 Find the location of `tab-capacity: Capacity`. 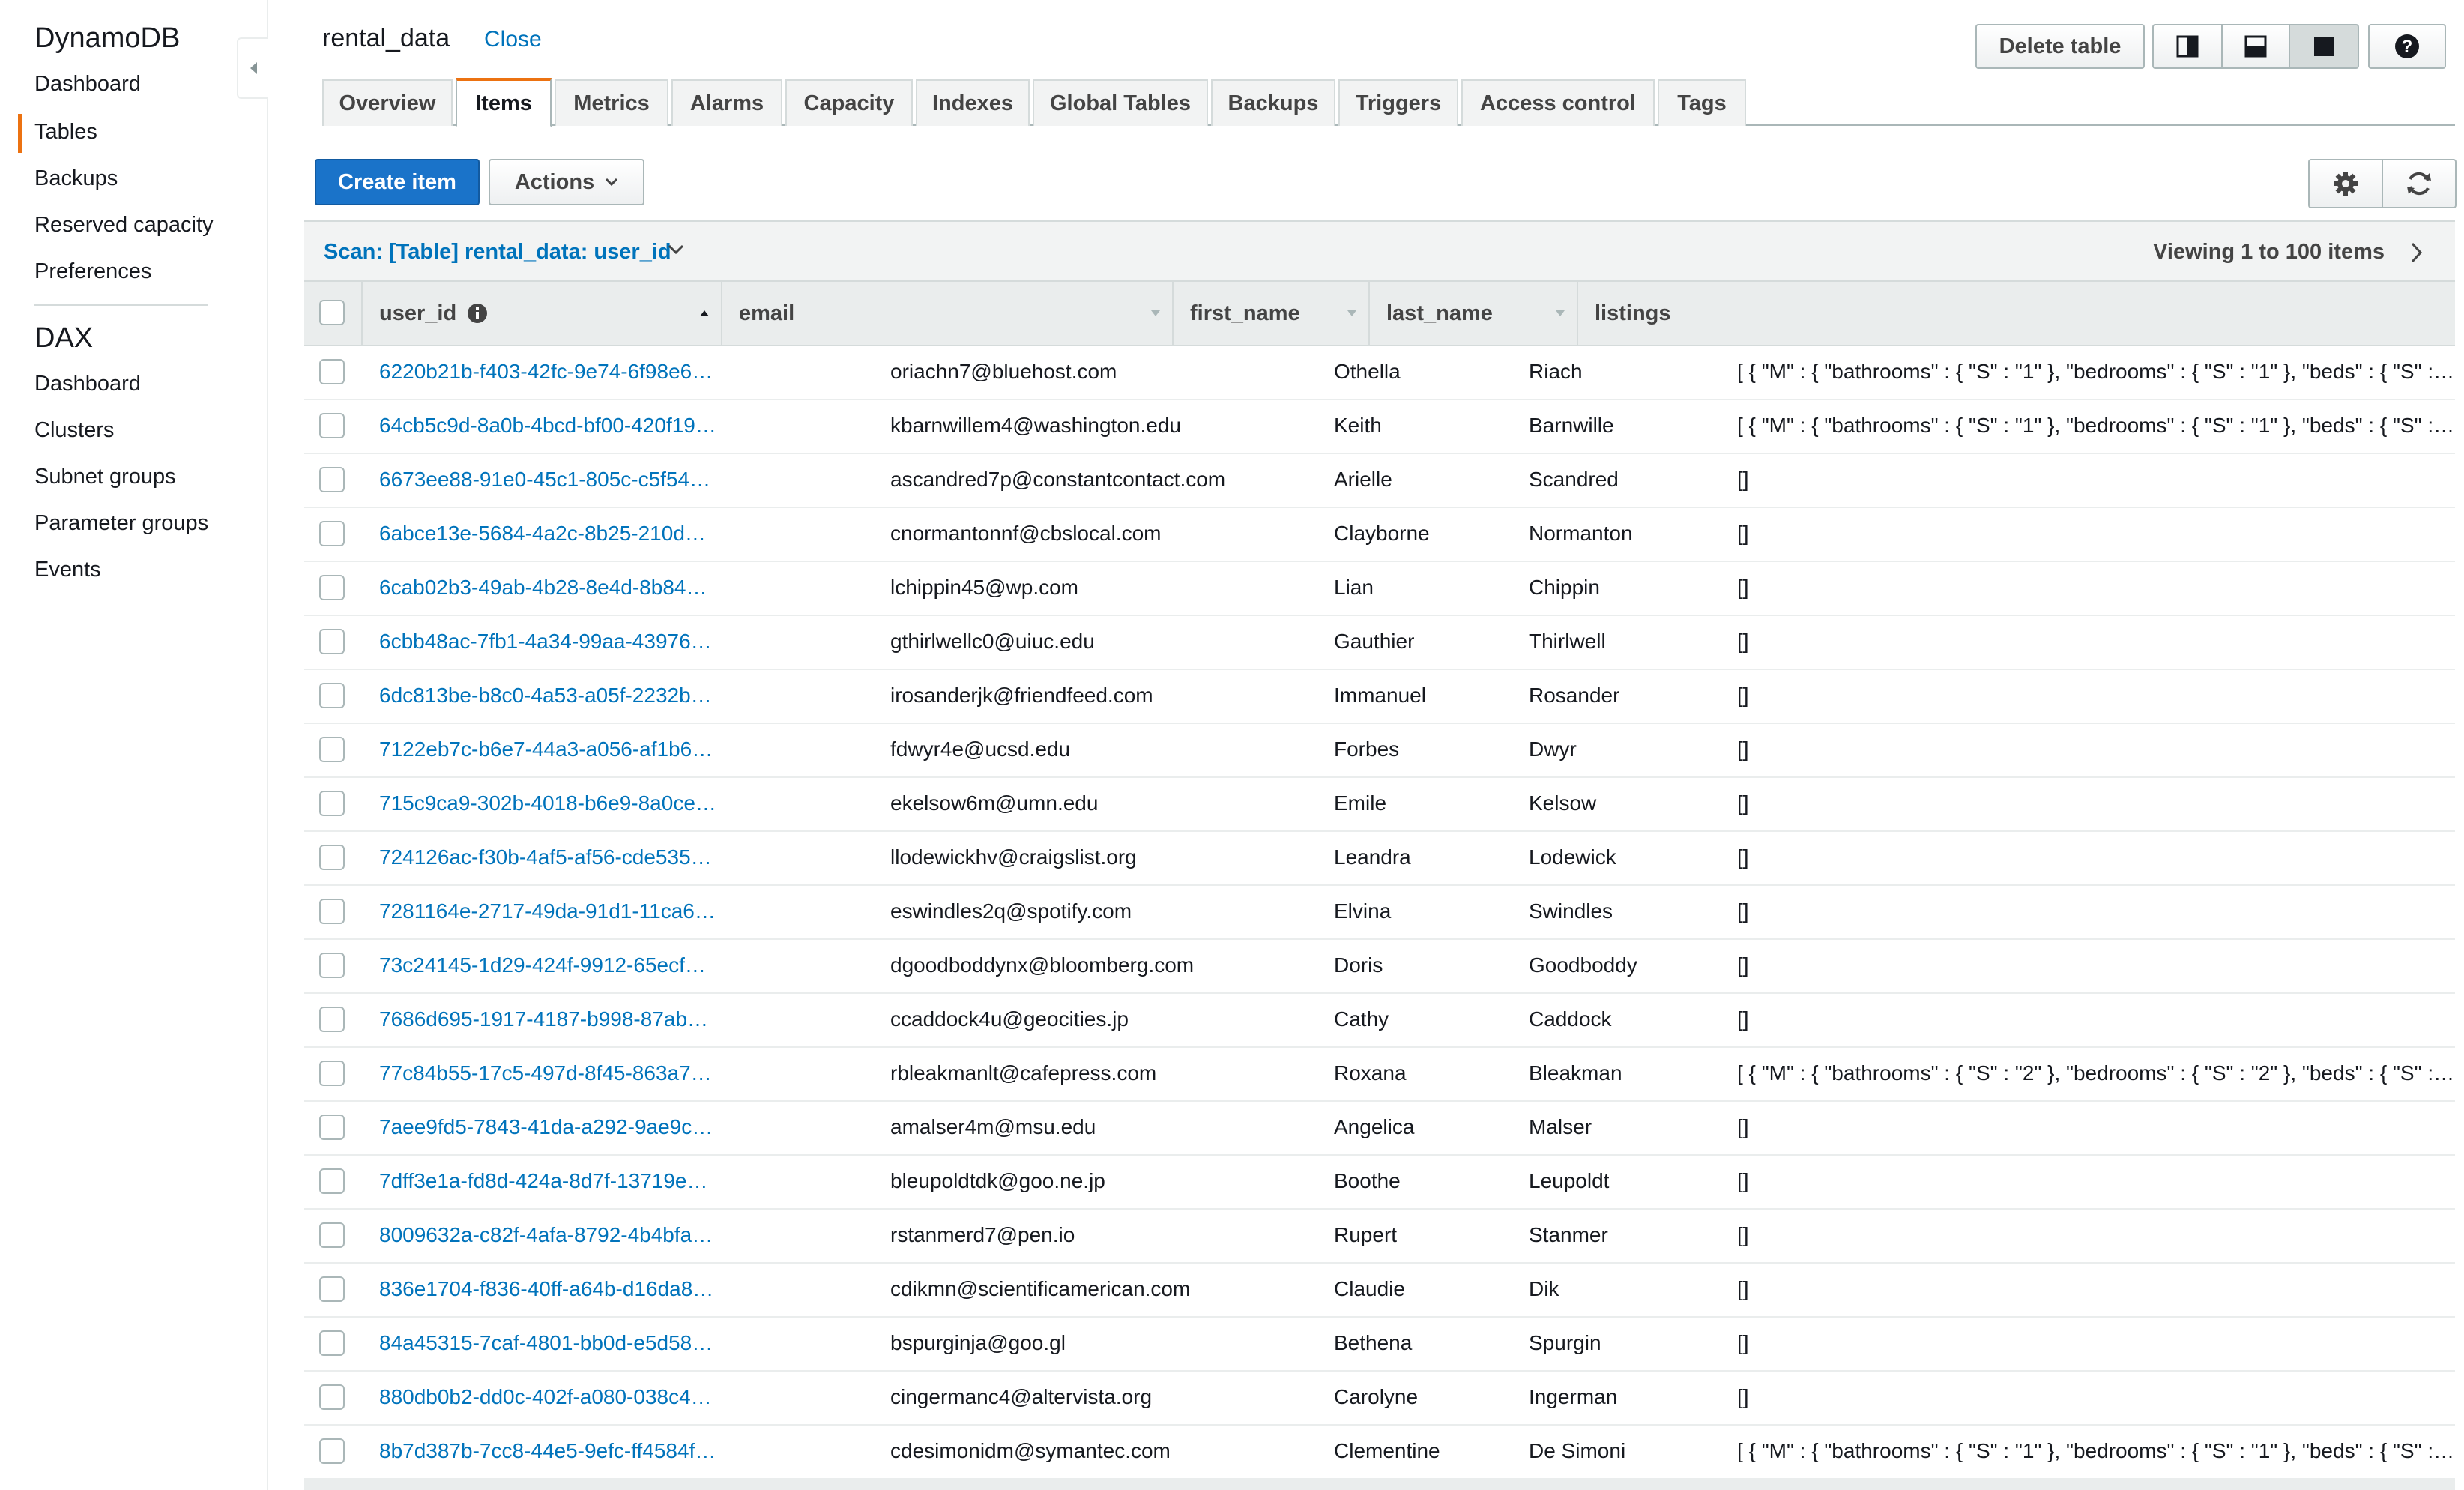

tab-capacity: Capacity is located at coordinates (849, 102).